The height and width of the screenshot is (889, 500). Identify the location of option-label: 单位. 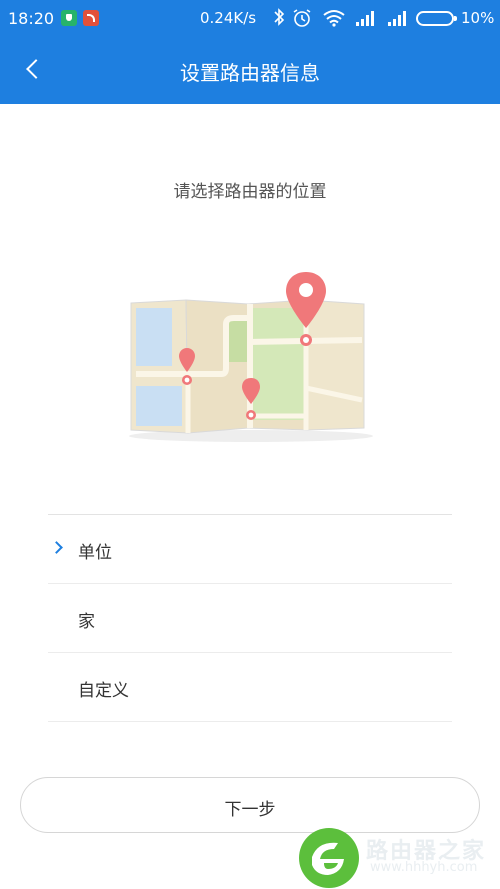
(95, 553).